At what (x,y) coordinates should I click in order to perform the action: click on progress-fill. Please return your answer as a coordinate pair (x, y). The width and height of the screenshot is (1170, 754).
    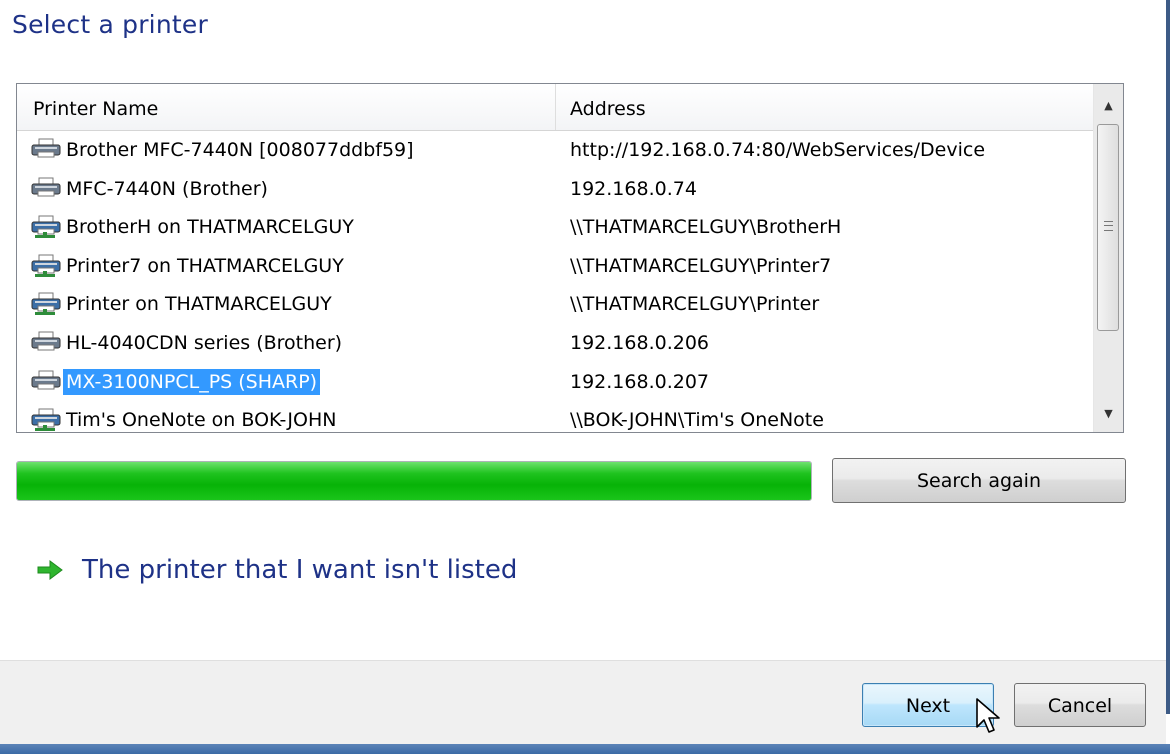
    Looking at the image, I should click on (414, 481).